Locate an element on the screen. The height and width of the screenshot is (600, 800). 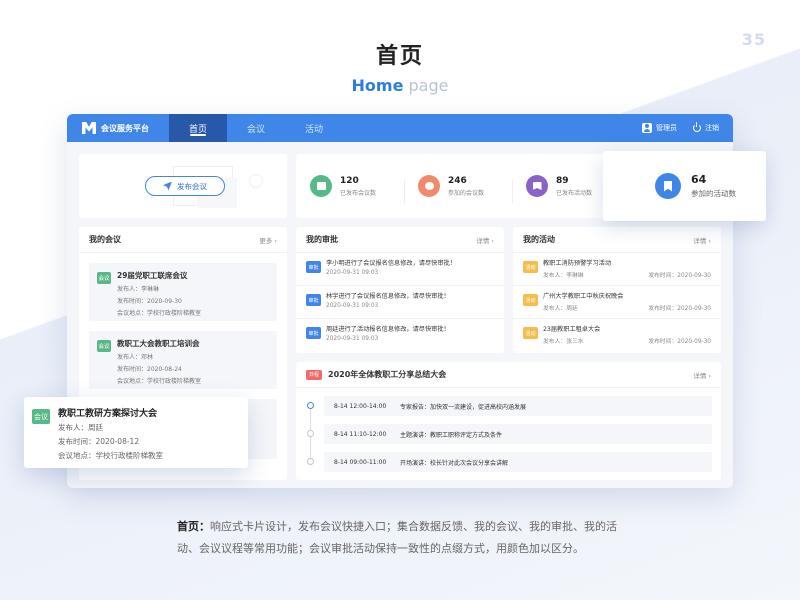
card-header: 我的审批 详情 › is located at coordinates (400, 240).